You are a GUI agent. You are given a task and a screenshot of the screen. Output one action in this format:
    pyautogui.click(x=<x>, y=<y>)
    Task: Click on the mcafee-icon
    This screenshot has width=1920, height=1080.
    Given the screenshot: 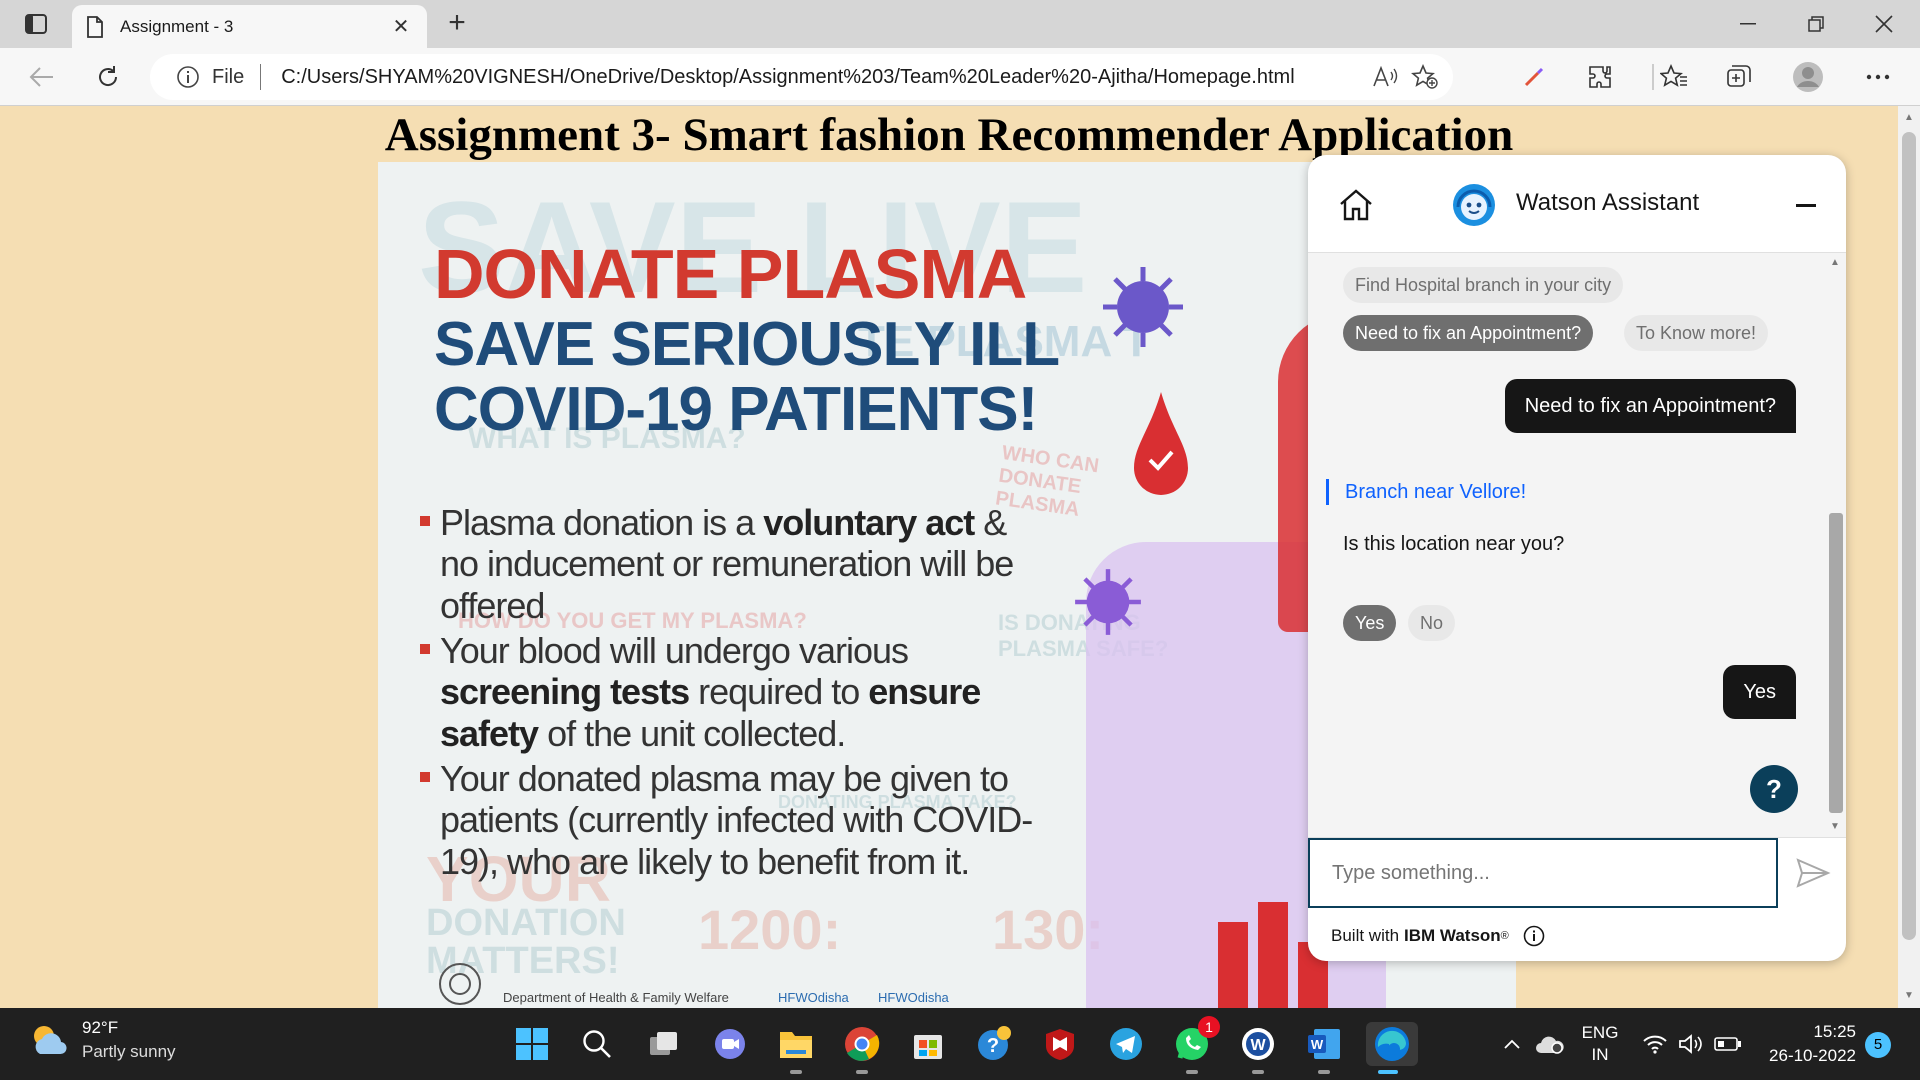 What is the action you would take?
    pyautogui.click(x=1060, y=1044)
    